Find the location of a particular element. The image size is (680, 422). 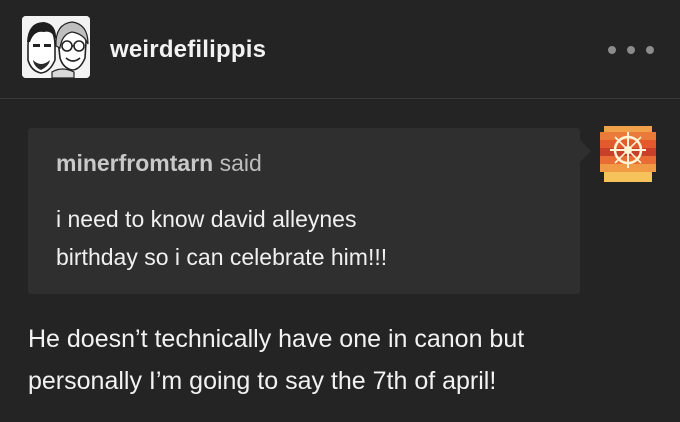

blog-avatar is located at coordinates (56, 47).